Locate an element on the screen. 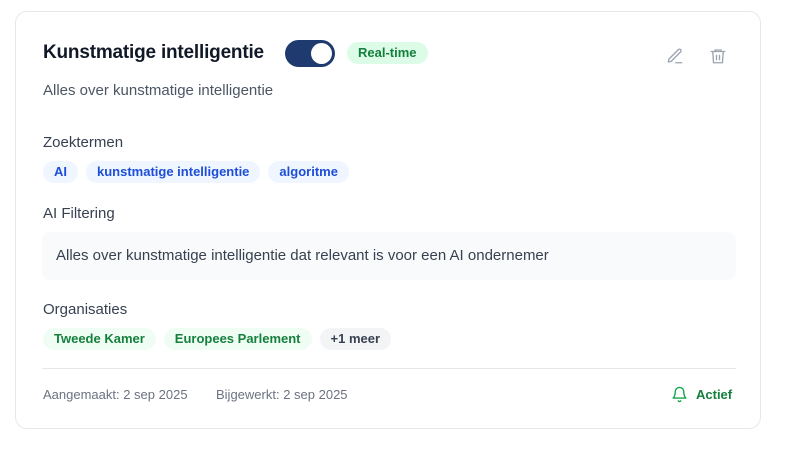 Image resolution: width=787 pixels, height=449 pixels. status-label: Actief is located at coordinates (714, 394).